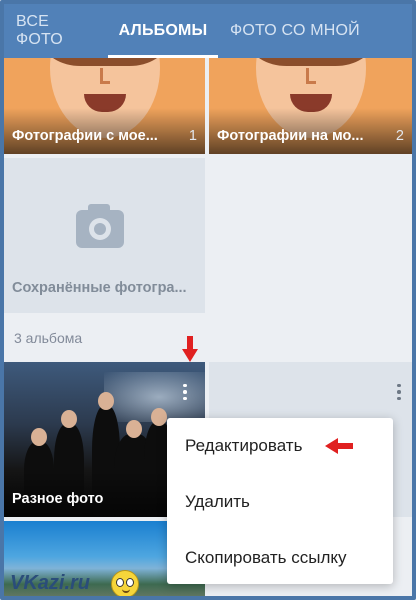 The width and height of the screenshot is (416, 600). Describe the element at coordinates (266, 558) in the screenshot. I see `menu-item-copy-link: Скопировать ссылку` at that location.